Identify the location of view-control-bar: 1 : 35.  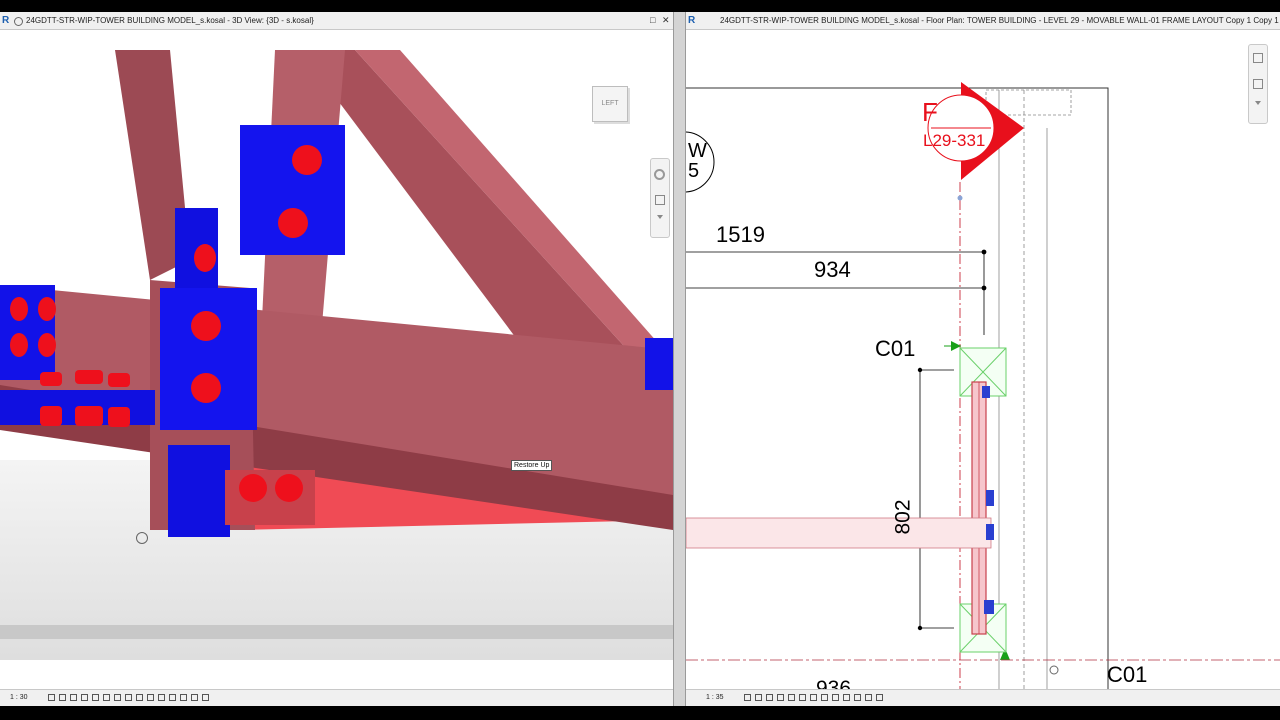
(983, 697).